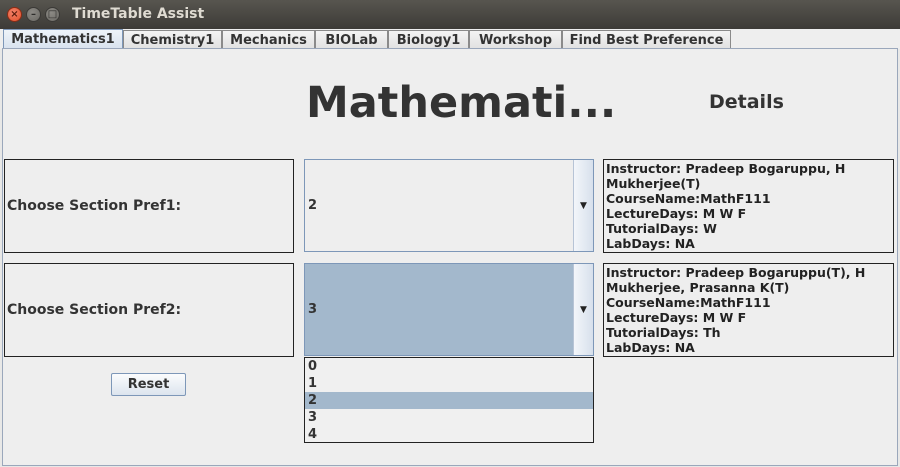  Describe the element at coordinates (650, 347) in the screenshot. I see `pref2-details-line: LabDays: NA` at that location.